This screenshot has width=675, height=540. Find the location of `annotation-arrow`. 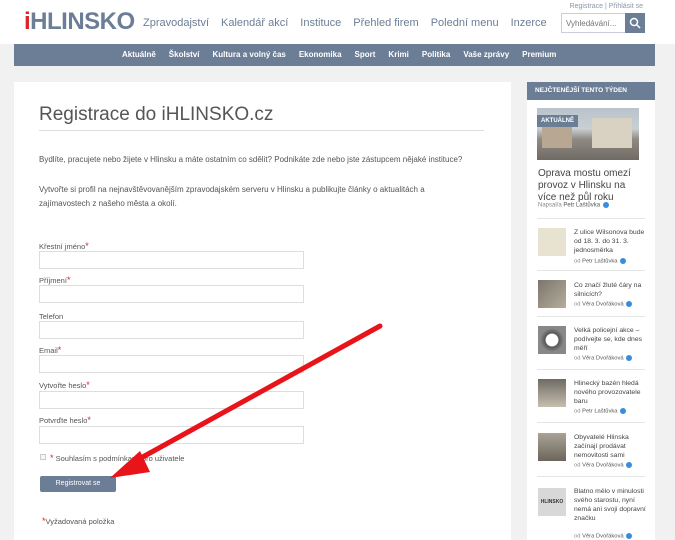

annotation-arrow is located at coordinates (246, 400).